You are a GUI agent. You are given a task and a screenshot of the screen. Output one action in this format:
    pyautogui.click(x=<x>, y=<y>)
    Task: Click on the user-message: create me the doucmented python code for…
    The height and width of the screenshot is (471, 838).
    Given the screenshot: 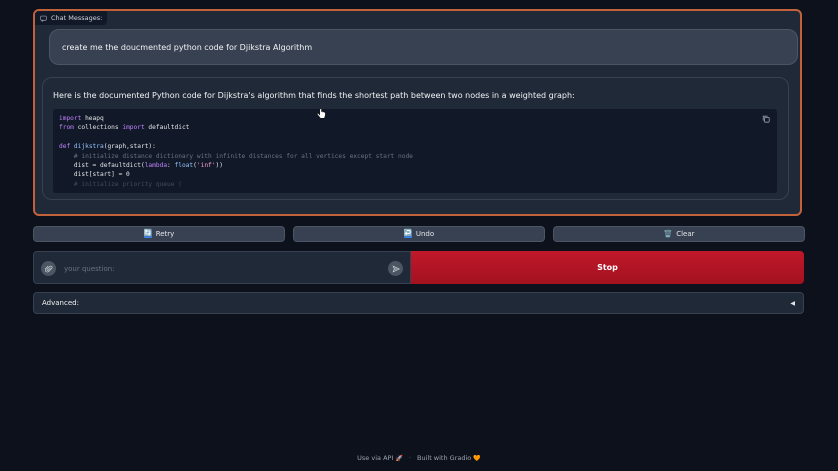 What is the action you would take?
    pyautogui.click(x=423, y=47)
    